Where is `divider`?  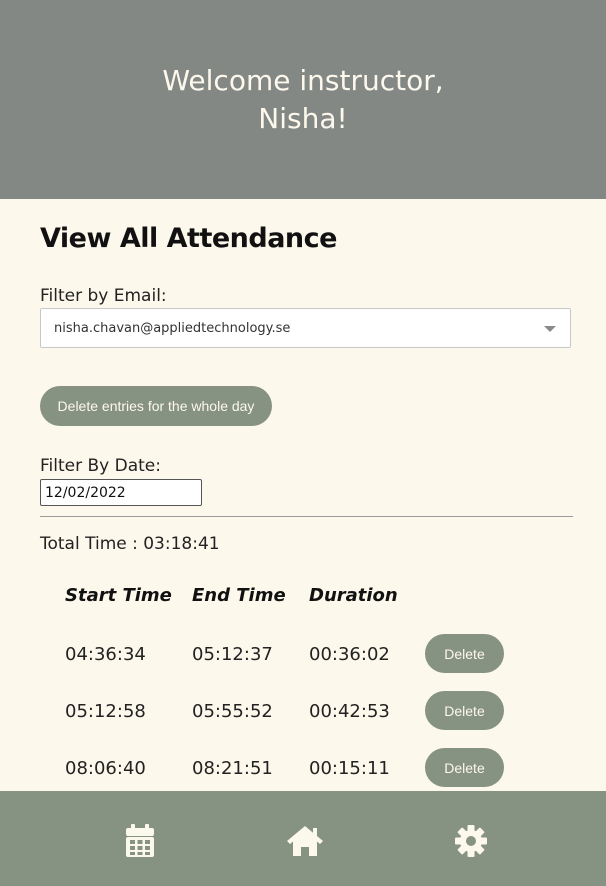
divider is located at coordinates (306, 516).